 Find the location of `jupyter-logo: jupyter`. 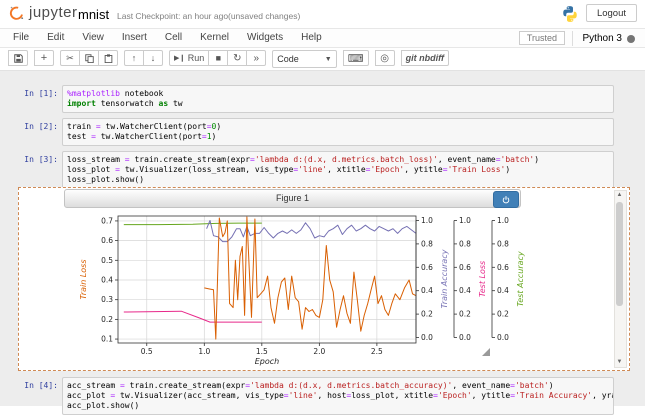

jupyter-logo: jupyter is located at coordinates (43, 12).